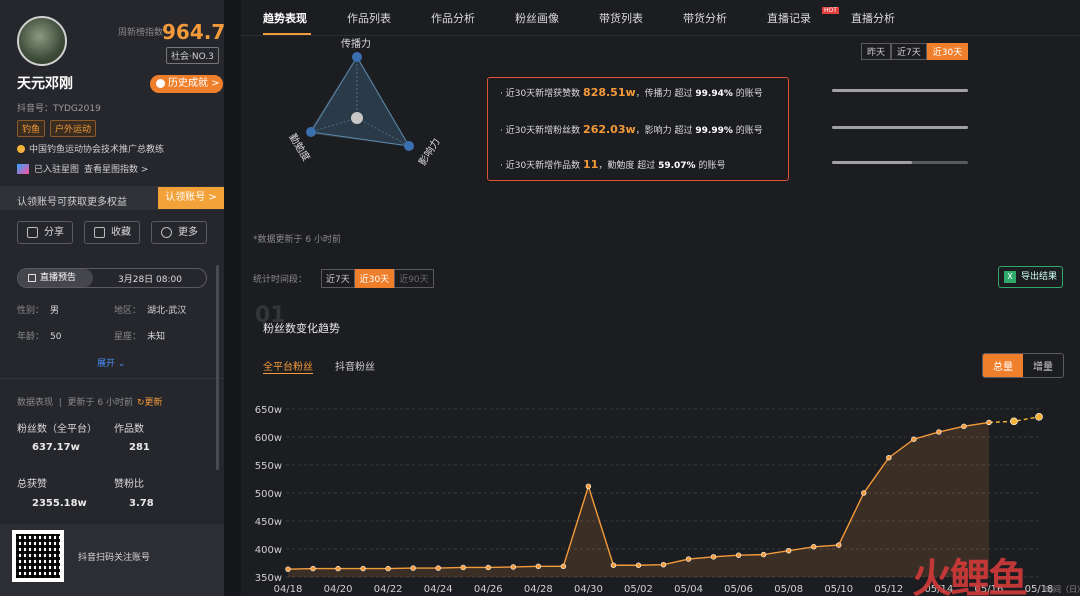  I want to click on radar-label-top: 传播力, so click(356, 44).